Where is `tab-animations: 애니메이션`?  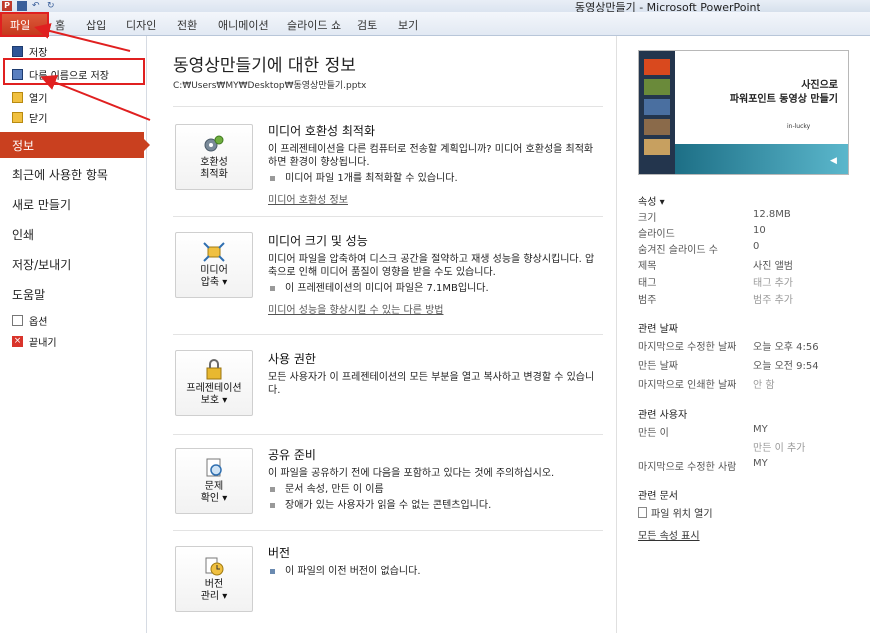
tab-animations: 애니메이션 is located at coordinates (243, 25).